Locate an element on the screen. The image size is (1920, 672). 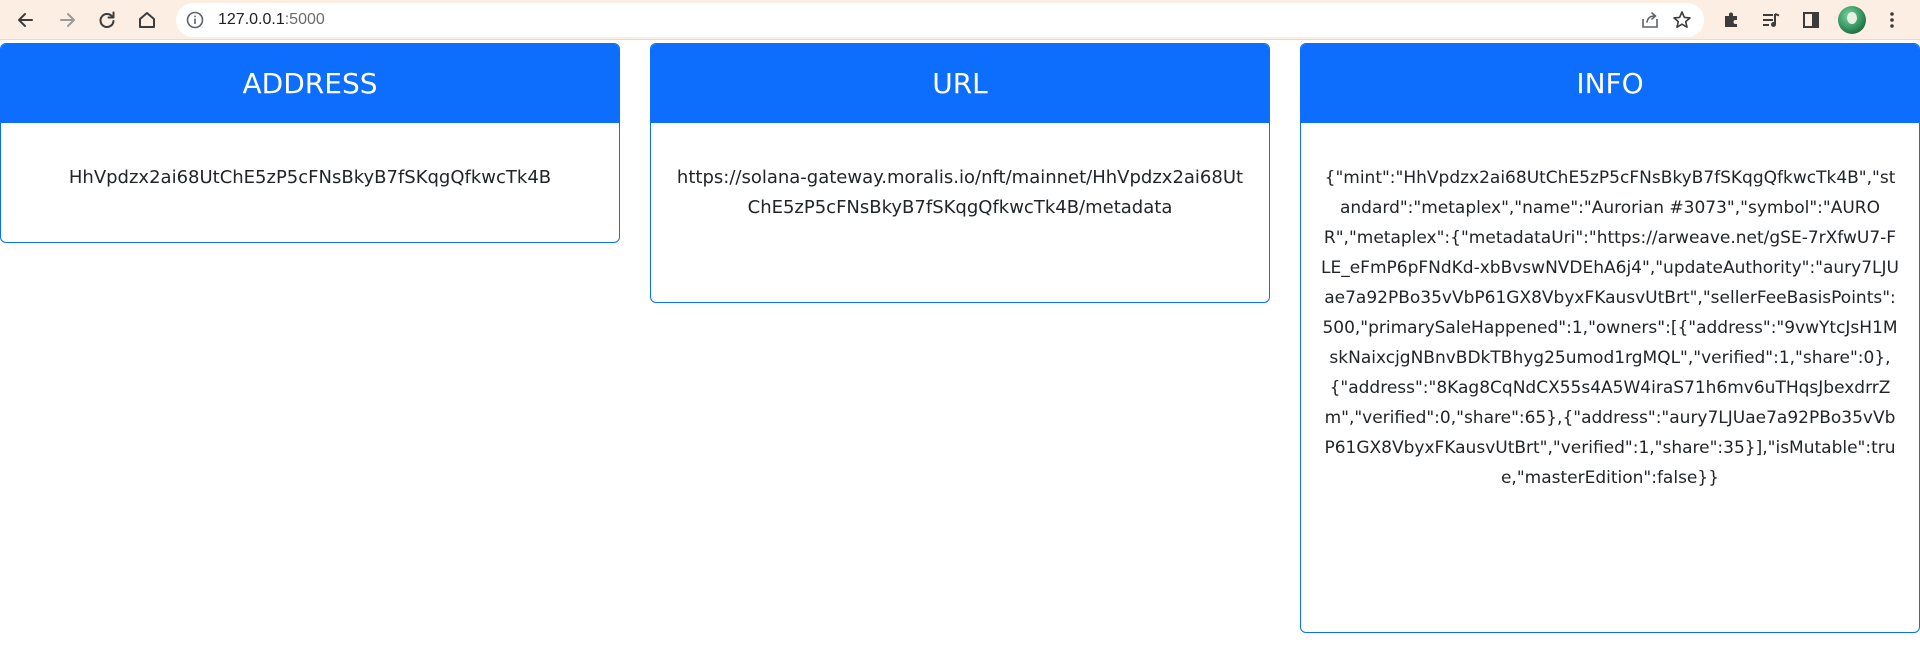
arrow-left-icon is located at coordinates (25, 20).